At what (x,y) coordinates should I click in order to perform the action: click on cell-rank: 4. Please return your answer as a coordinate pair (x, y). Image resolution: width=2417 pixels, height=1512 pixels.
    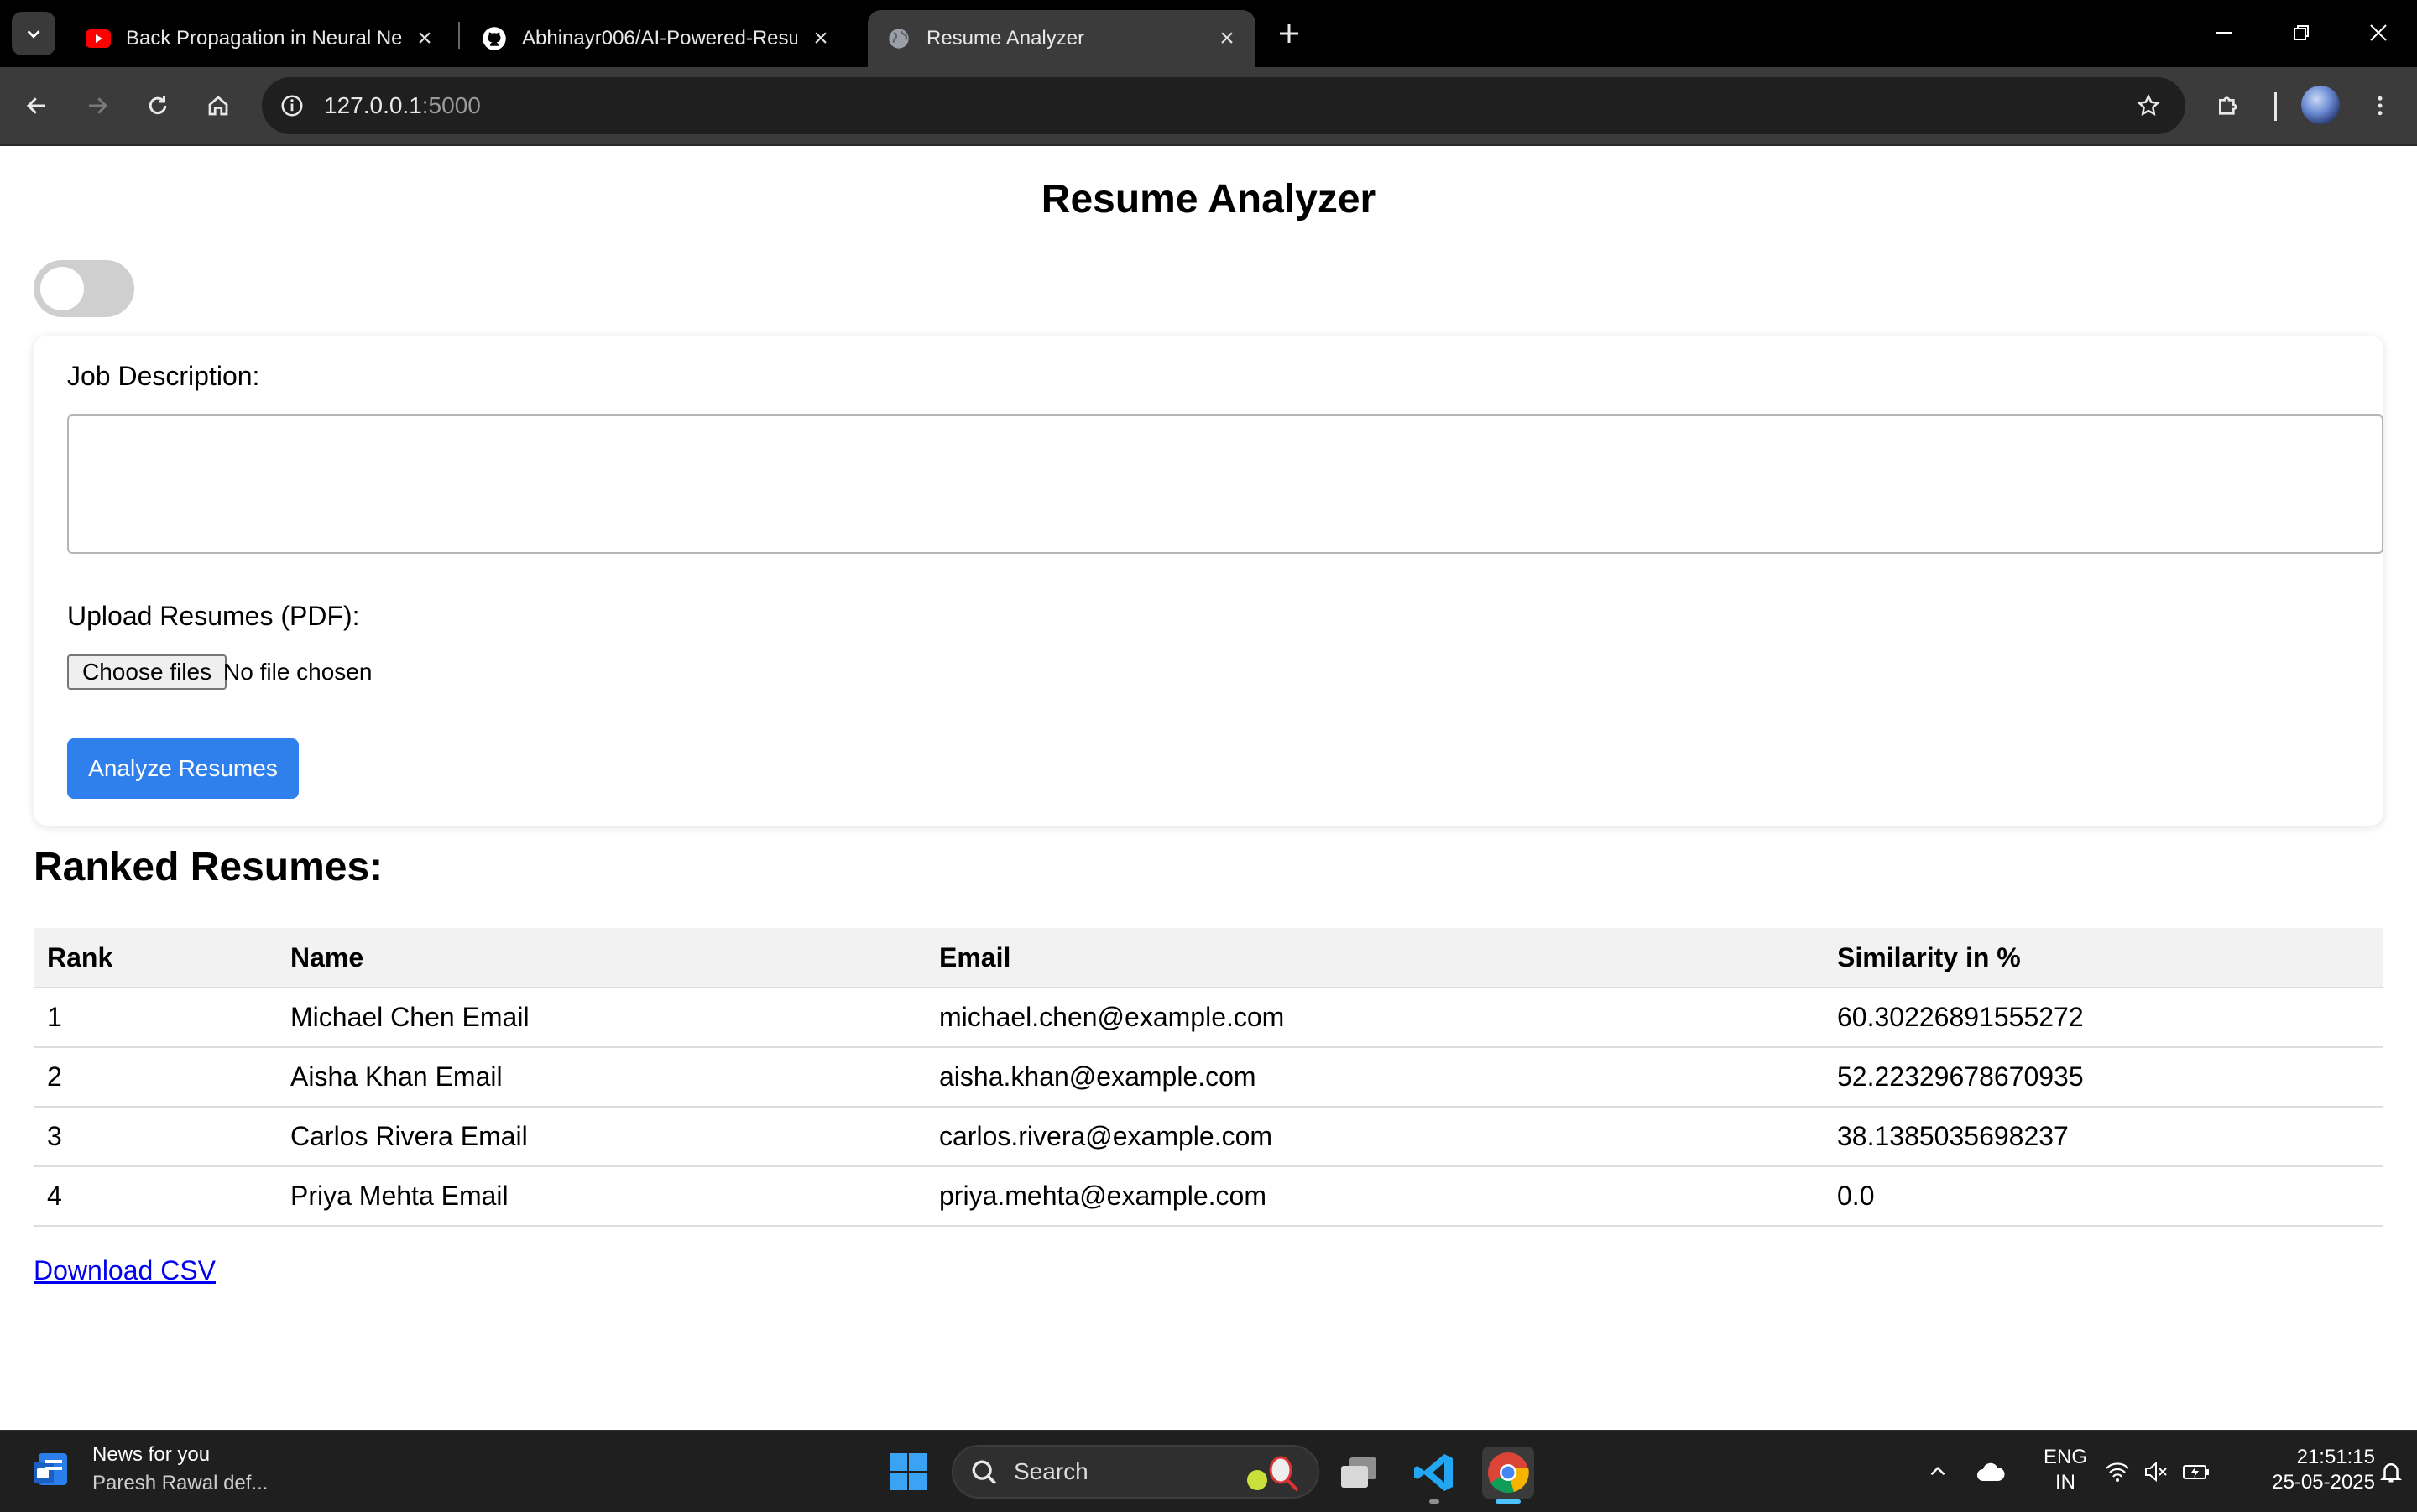
    Looking at the image, I should click on (155, 1197).